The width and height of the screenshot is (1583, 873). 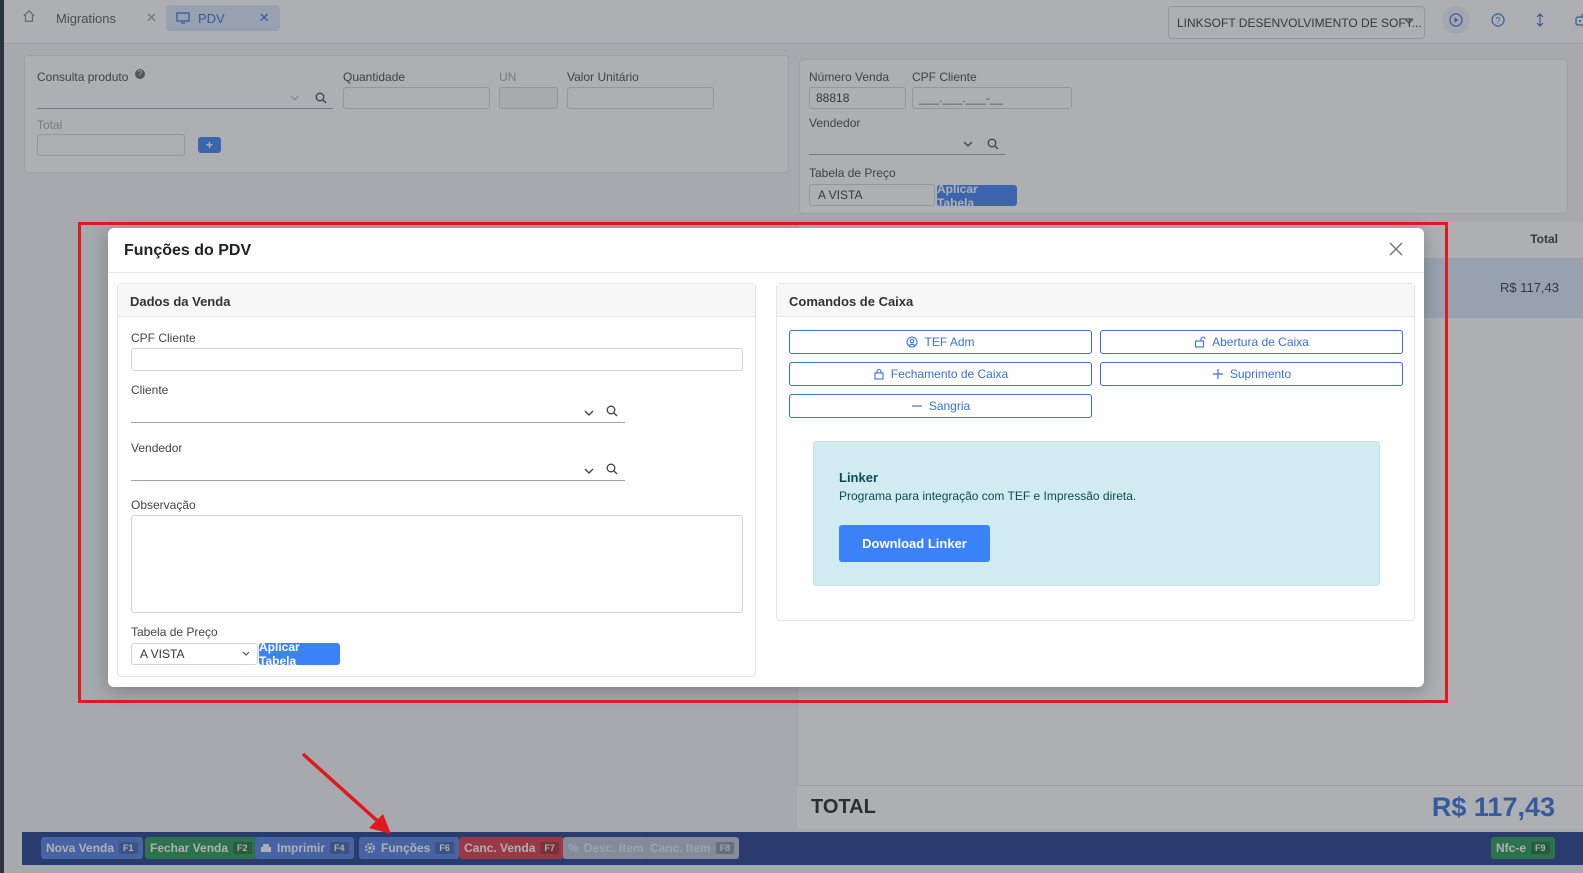 I want to click on dados-venda-title: Dados da Venda, so click(x=436, y=300).